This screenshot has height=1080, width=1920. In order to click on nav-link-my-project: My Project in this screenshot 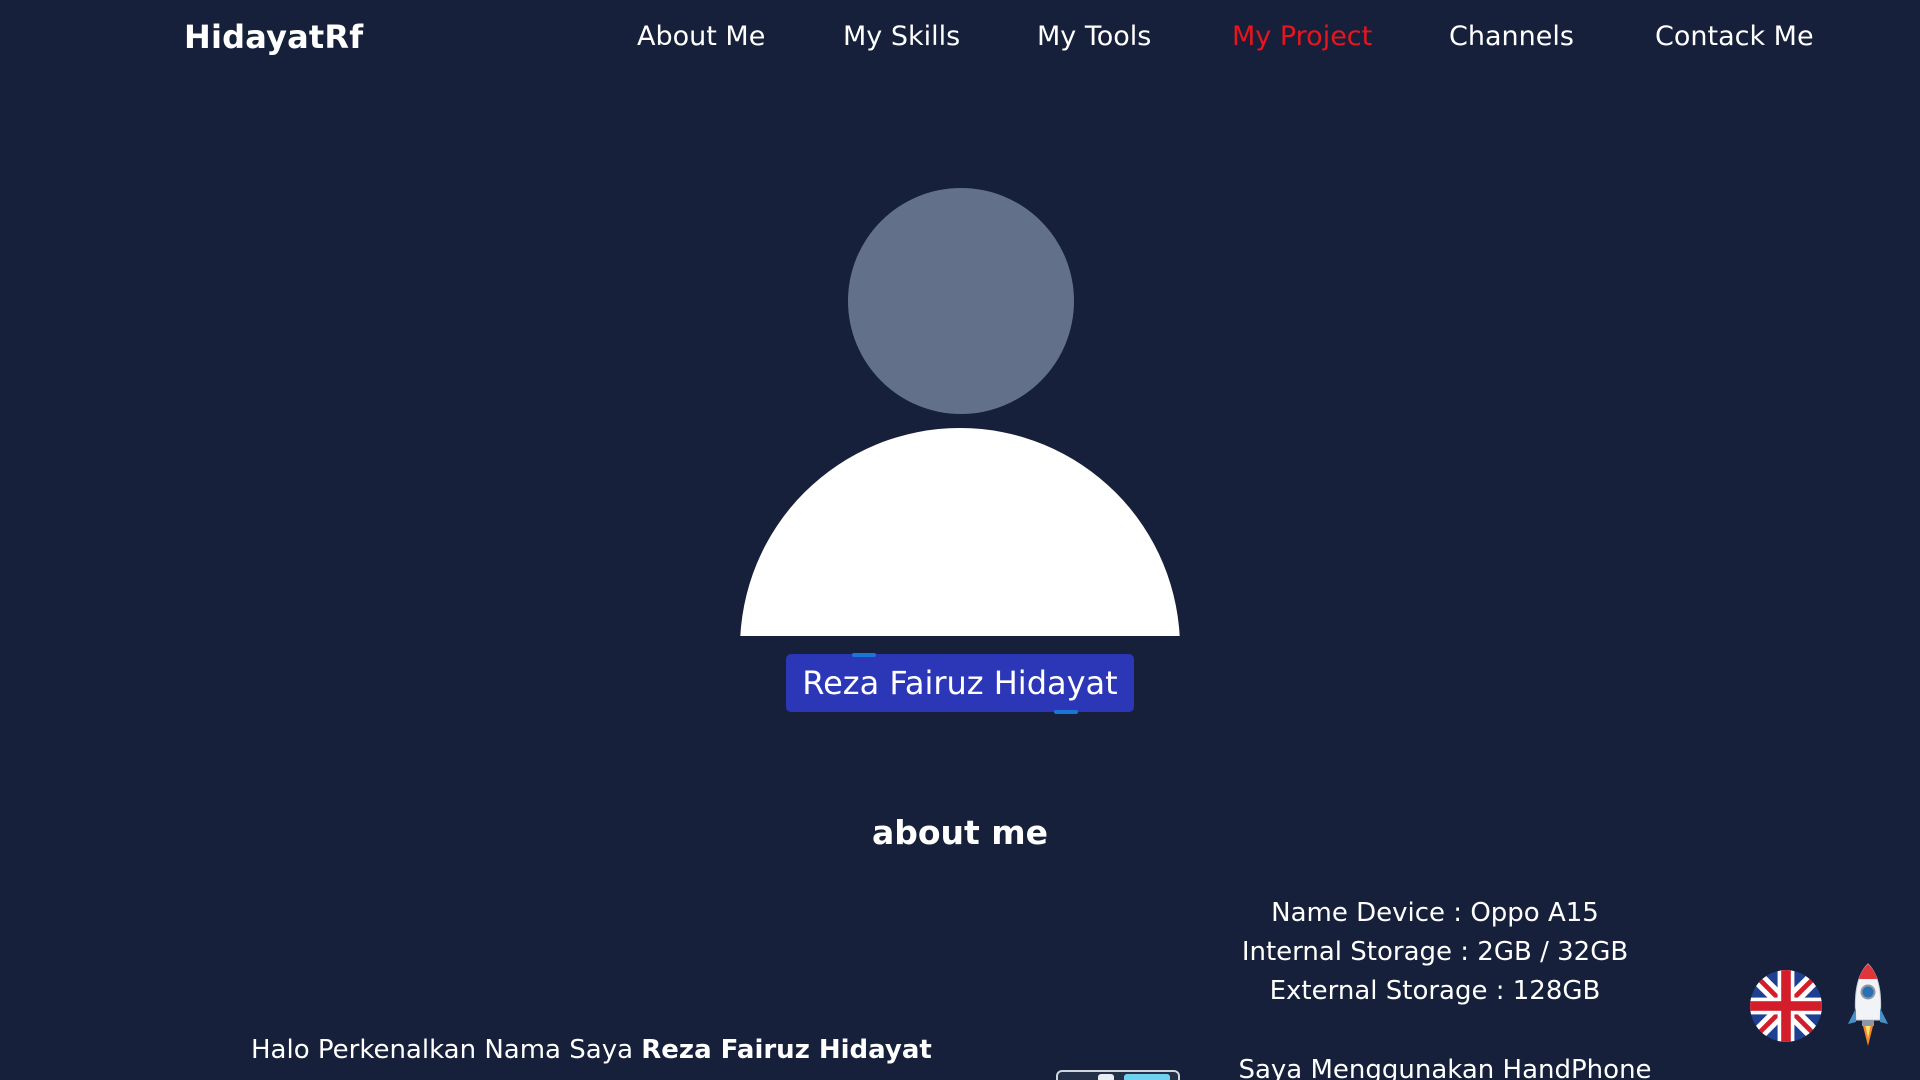, I will do `click(1302, 36)`.